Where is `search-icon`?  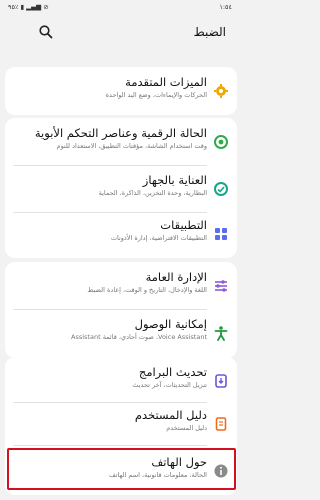 search-icon is located at coordinates (46, 32).